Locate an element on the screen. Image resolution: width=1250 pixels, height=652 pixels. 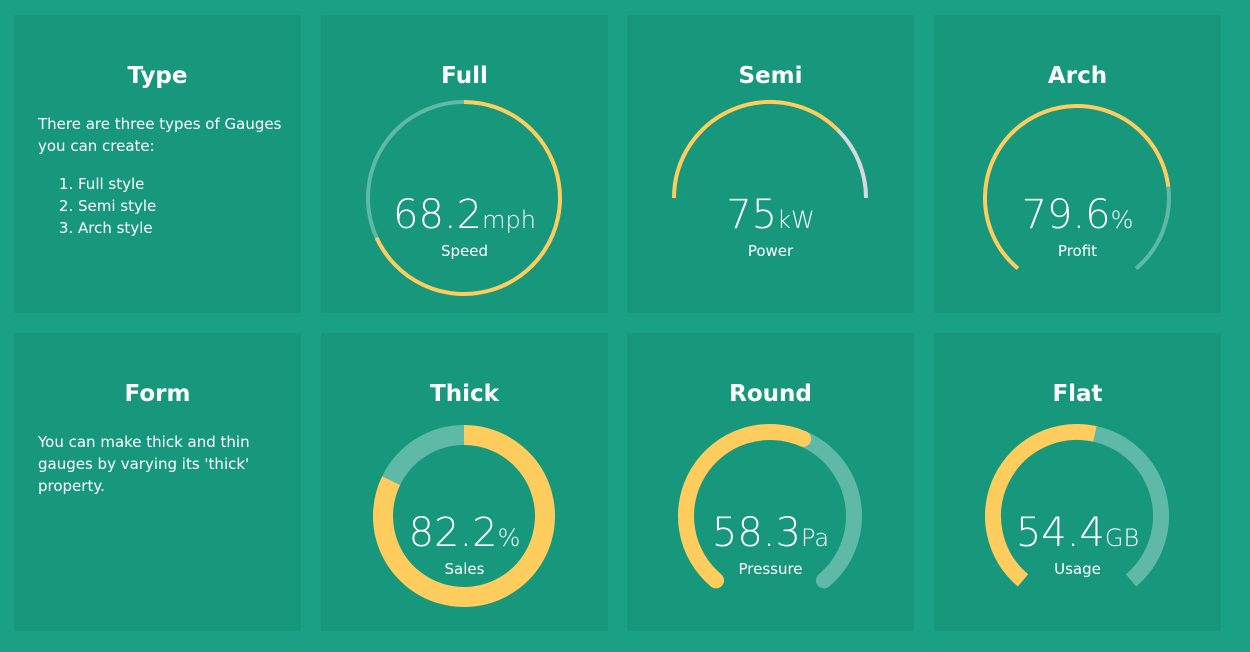
list-item: Arch style is located at coordinates (180, 228).